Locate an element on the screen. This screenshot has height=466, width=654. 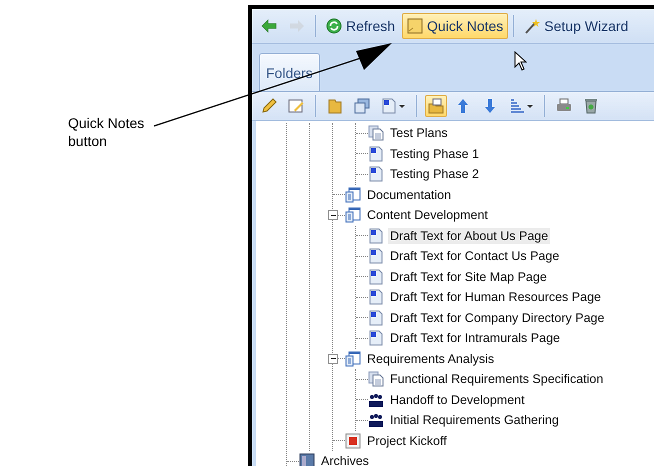
tree-item: Testing Phase 1 is located at coordinates (434, 154).